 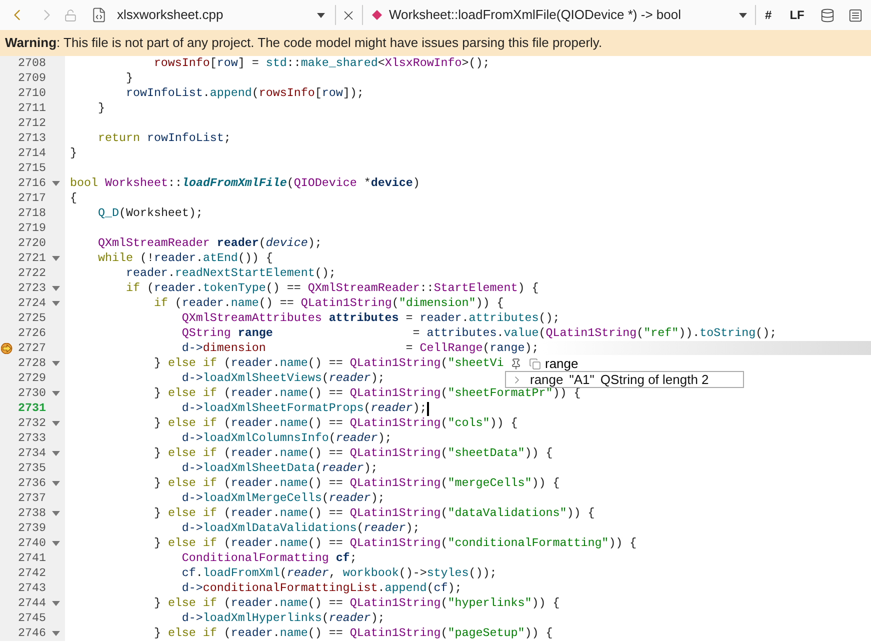 I want to click on line-number: 2744, so click(x=31, y=603).